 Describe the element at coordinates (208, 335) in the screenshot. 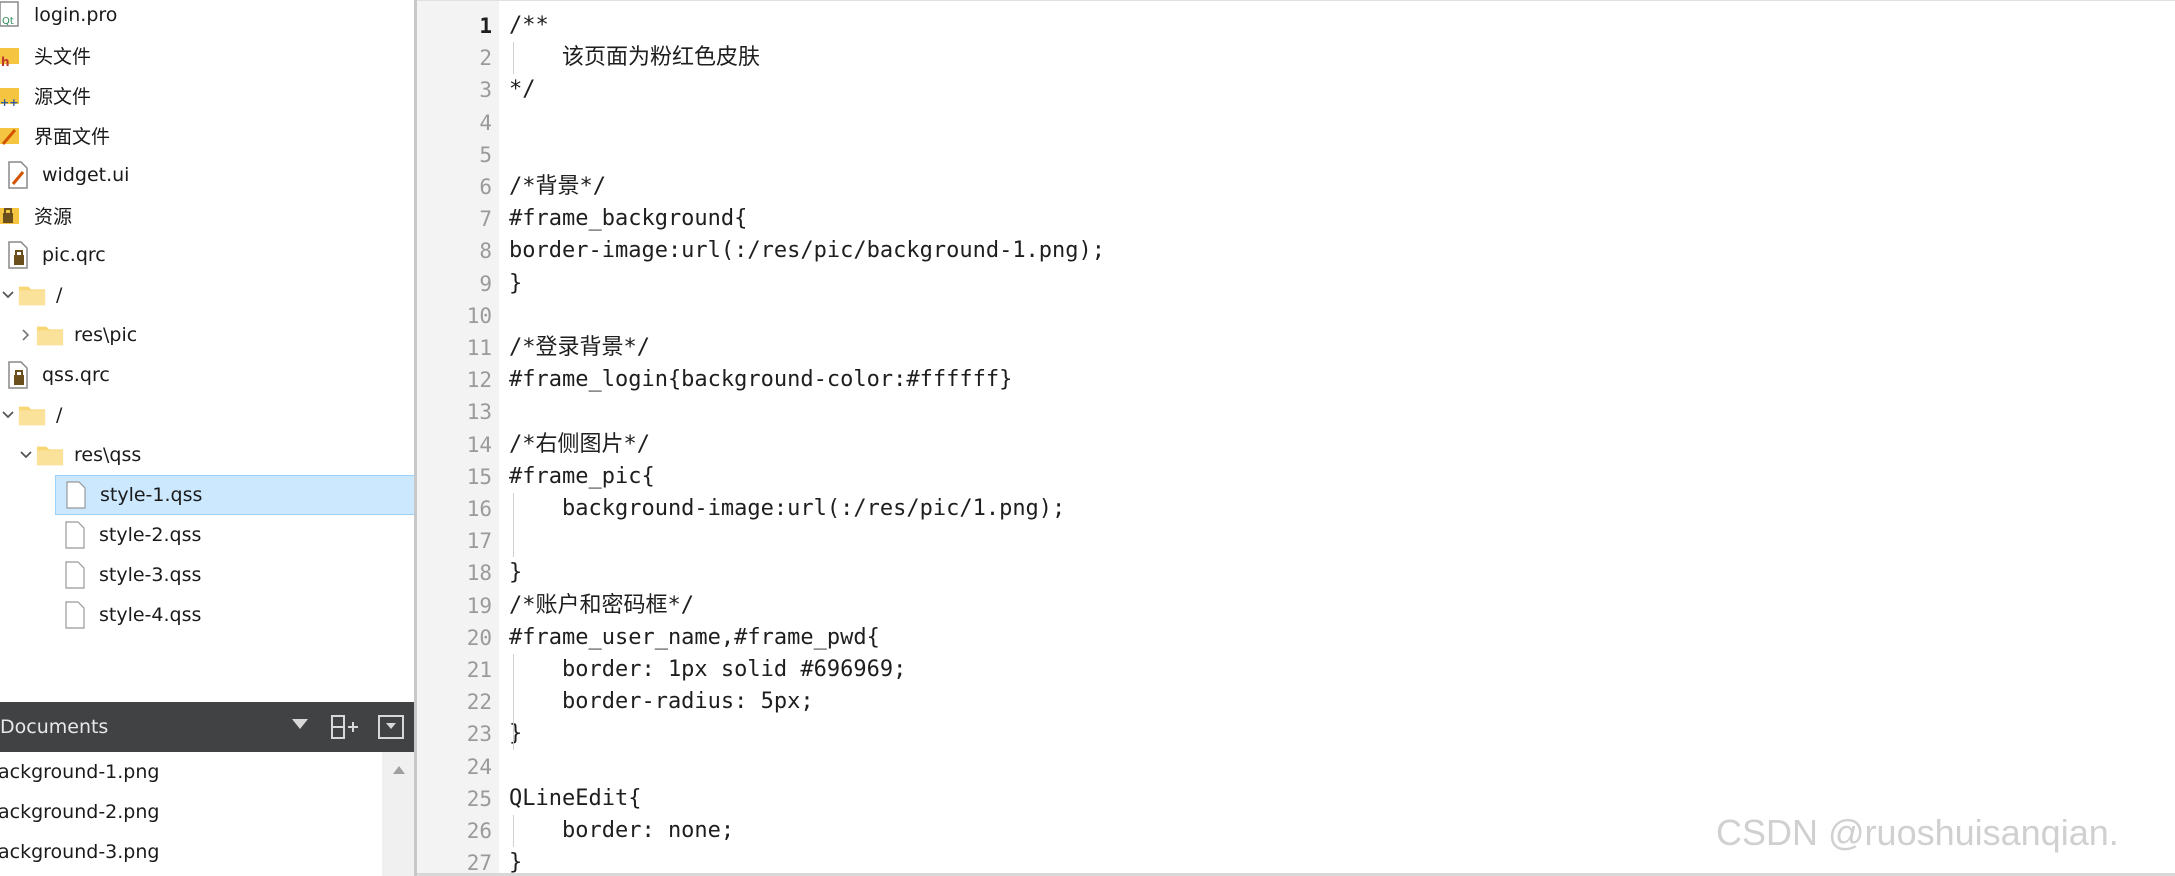

I see `tree-item-res-pic: res\pic` at that location.